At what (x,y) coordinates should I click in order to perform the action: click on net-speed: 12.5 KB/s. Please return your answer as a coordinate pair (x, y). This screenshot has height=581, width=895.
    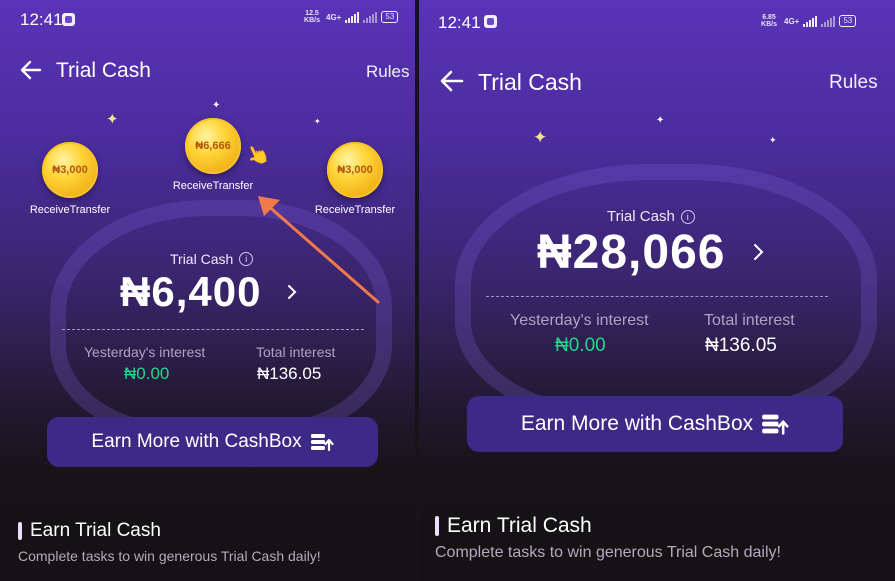
    Looking at the image, I should click on (312, 17).